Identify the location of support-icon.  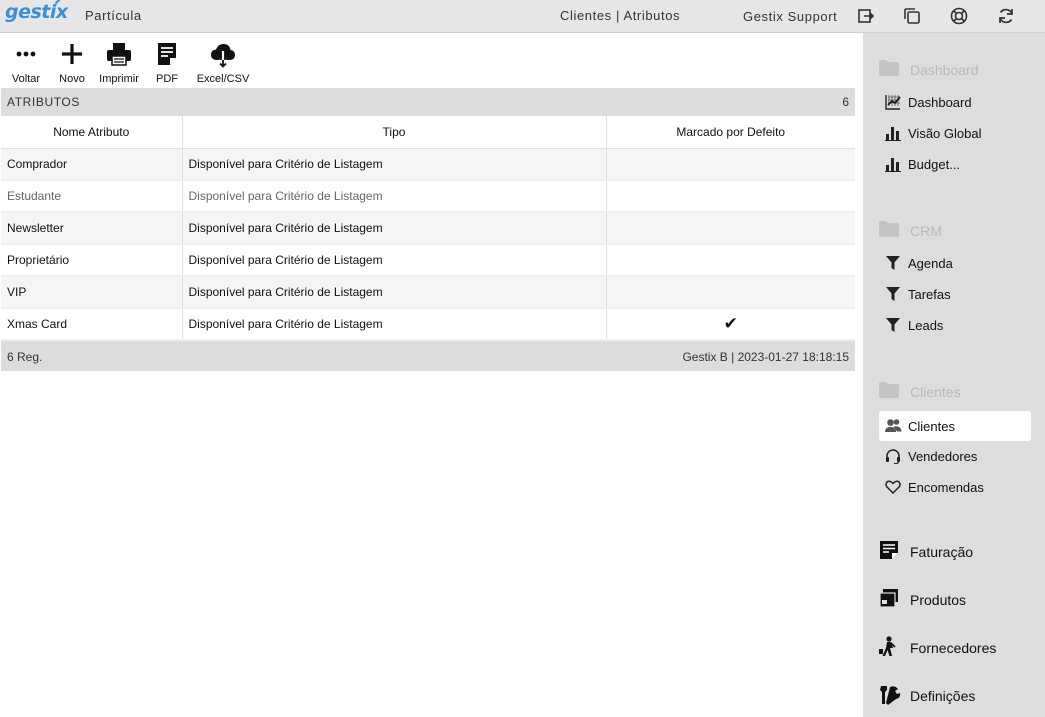
(959, 16).